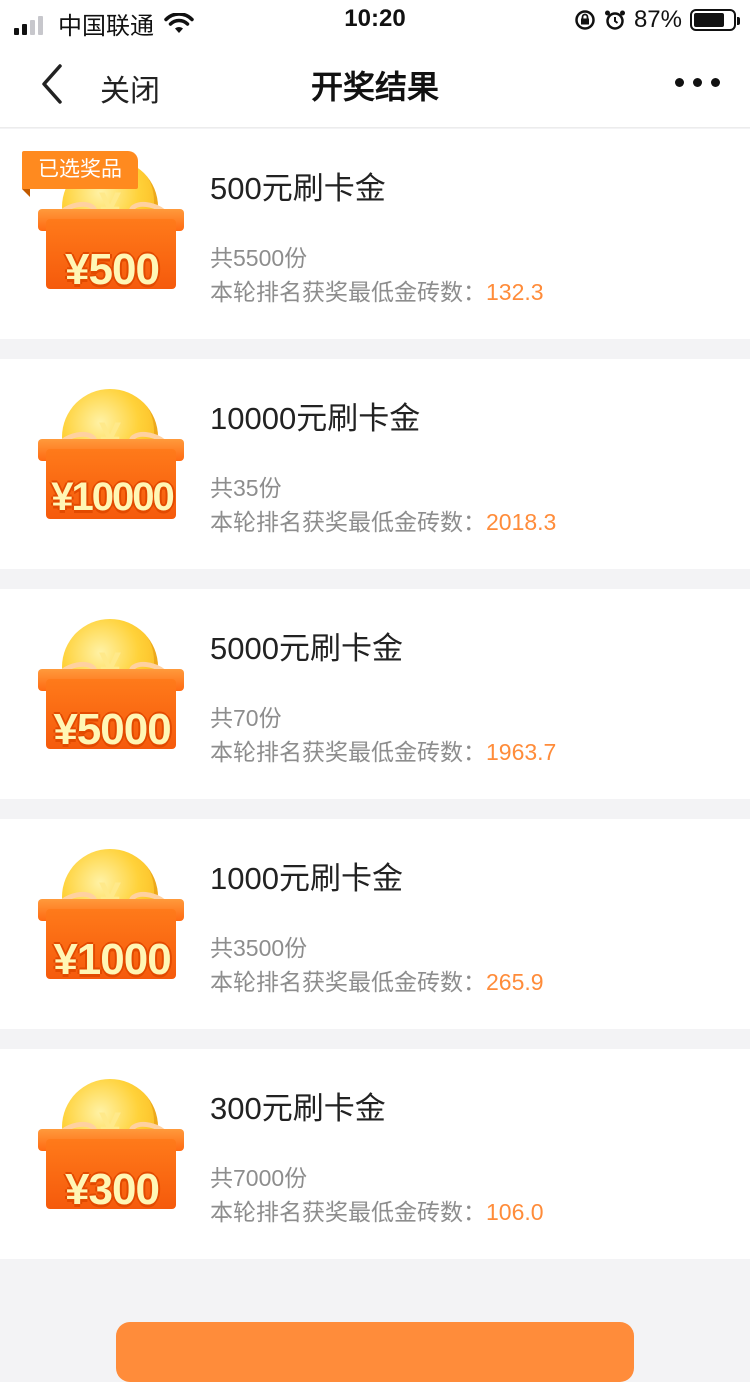 The image size is (750, 1382). Describe the element at coordinates (715, 20) in the screenshot. I see `battery-icon` at that location.